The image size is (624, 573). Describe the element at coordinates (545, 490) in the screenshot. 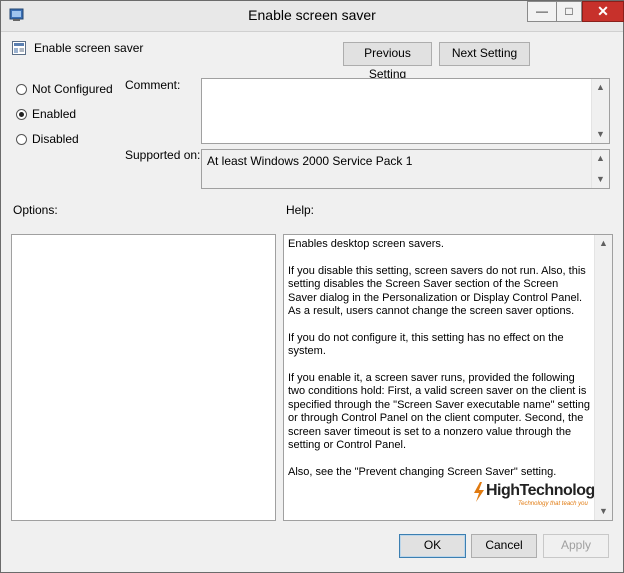

I see `watermark-text: HighTechnology` at that location.